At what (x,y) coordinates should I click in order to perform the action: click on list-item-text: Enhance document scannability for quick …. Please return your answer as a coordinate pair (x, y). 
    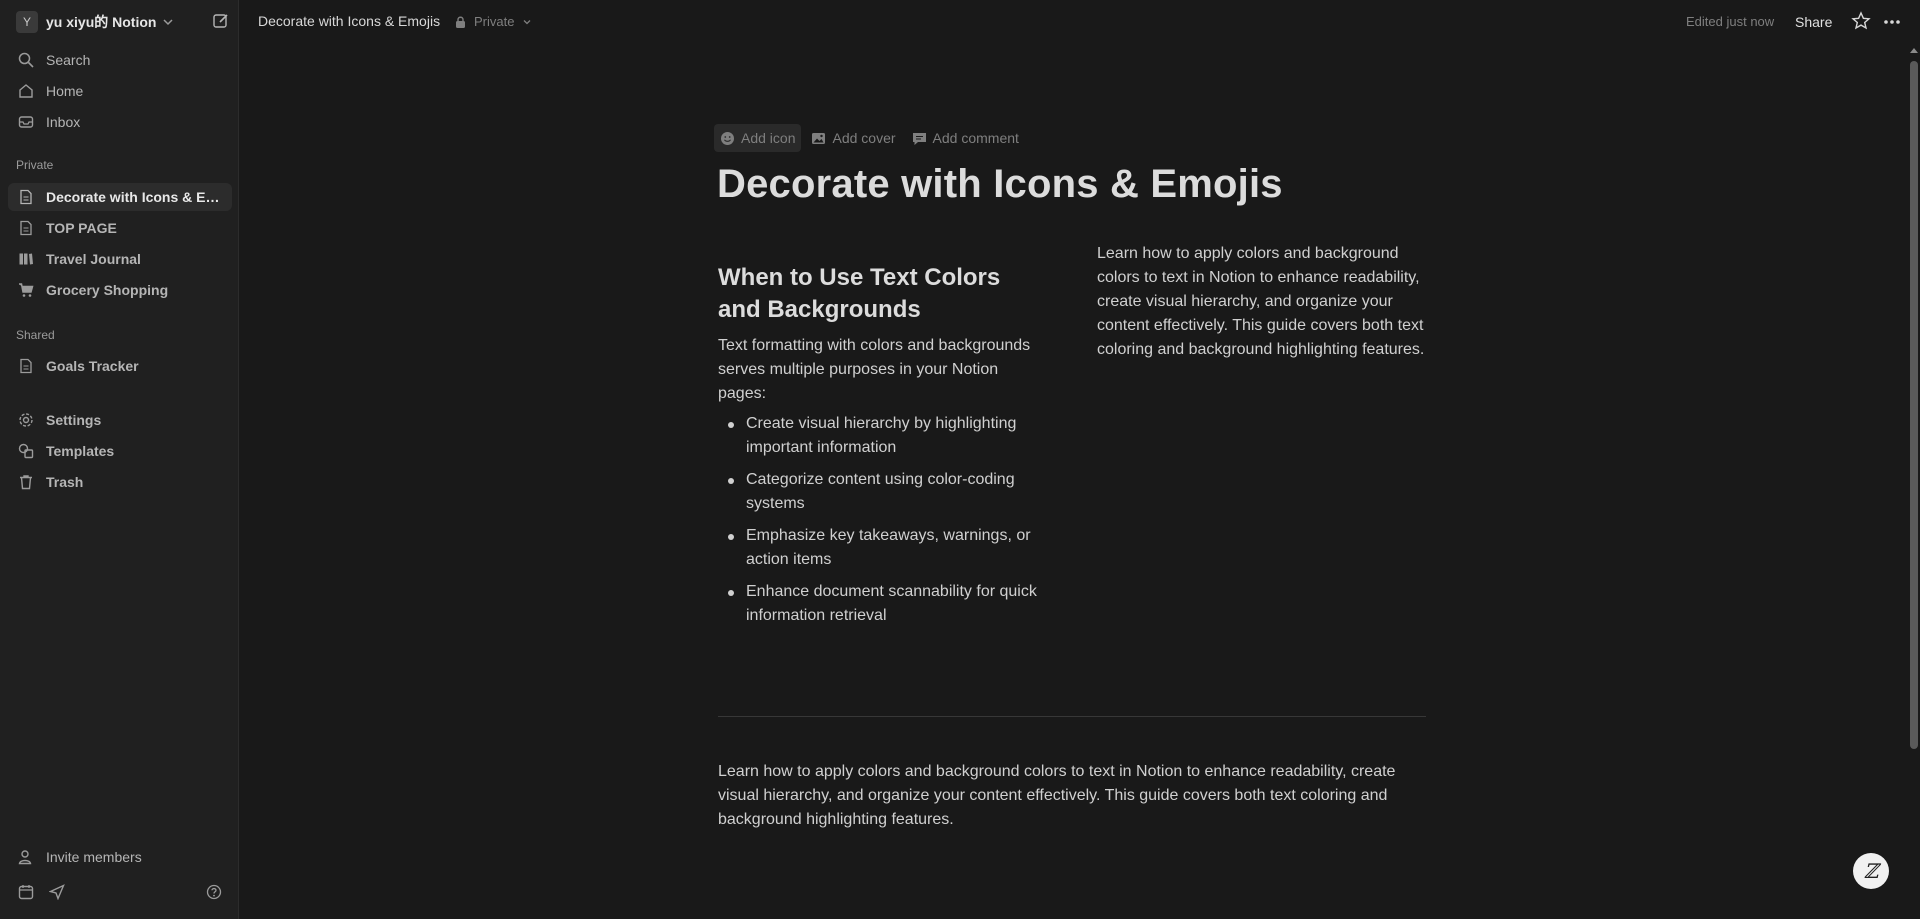
    Looking at the image, I should click on (891, 603).